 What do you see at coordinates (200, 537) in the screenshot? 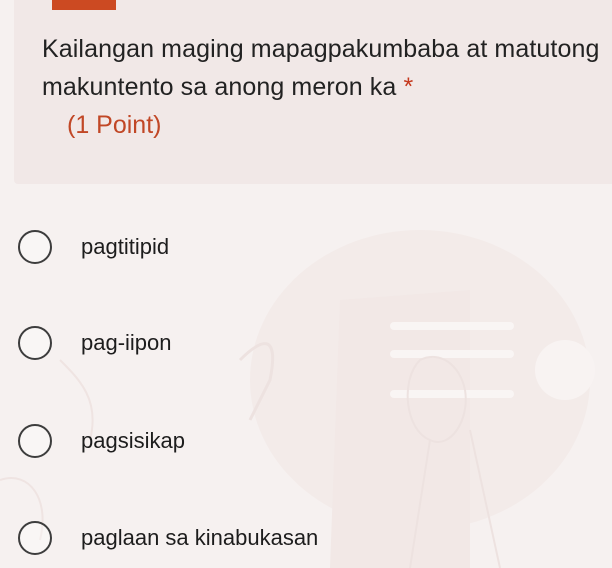
I see `option-label: paglaan sa kinabukasan` at bounding box center [200, 537].